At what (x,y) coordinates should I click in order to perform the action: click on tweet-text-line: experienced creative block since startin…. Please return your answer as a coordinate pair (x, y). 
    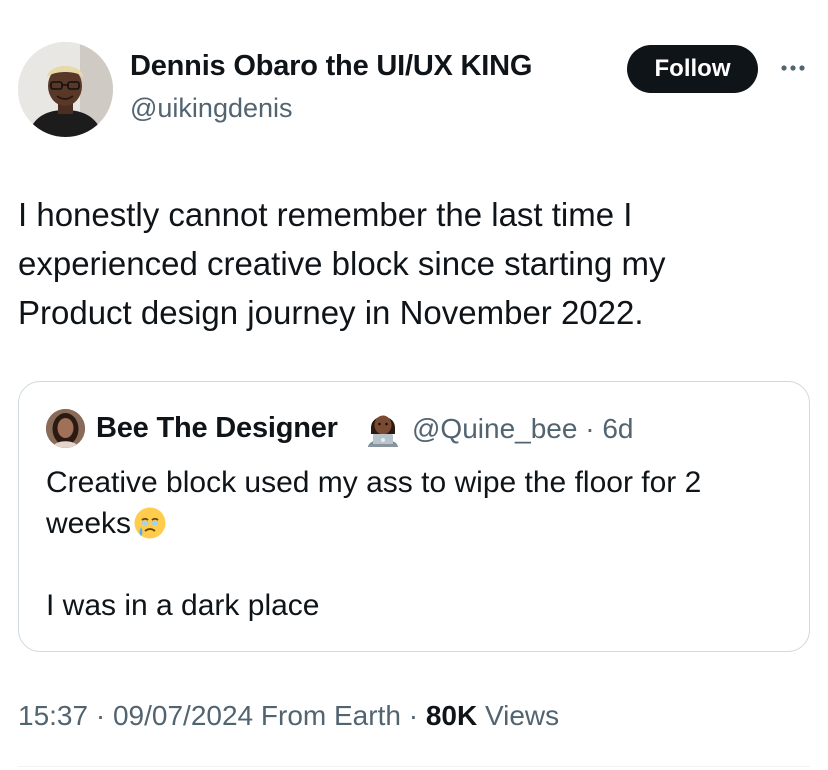
    Looking at the image, I should click on (342, 263).